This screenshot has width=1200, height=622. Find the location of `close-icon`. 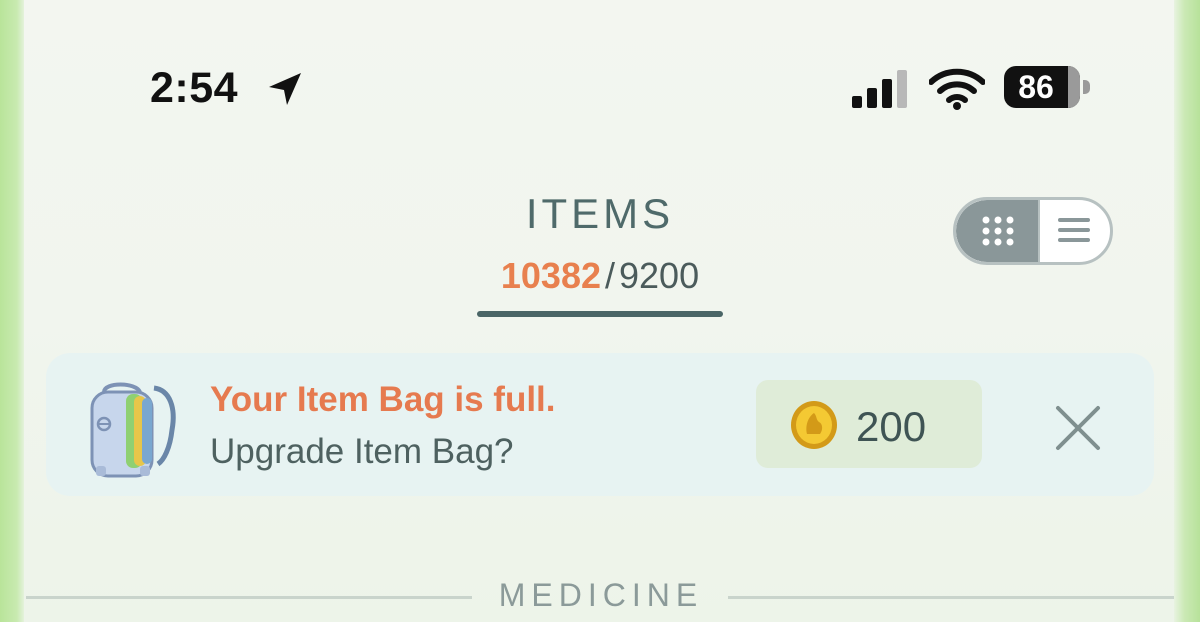

close-icon is located at coordinates (1078, 428).